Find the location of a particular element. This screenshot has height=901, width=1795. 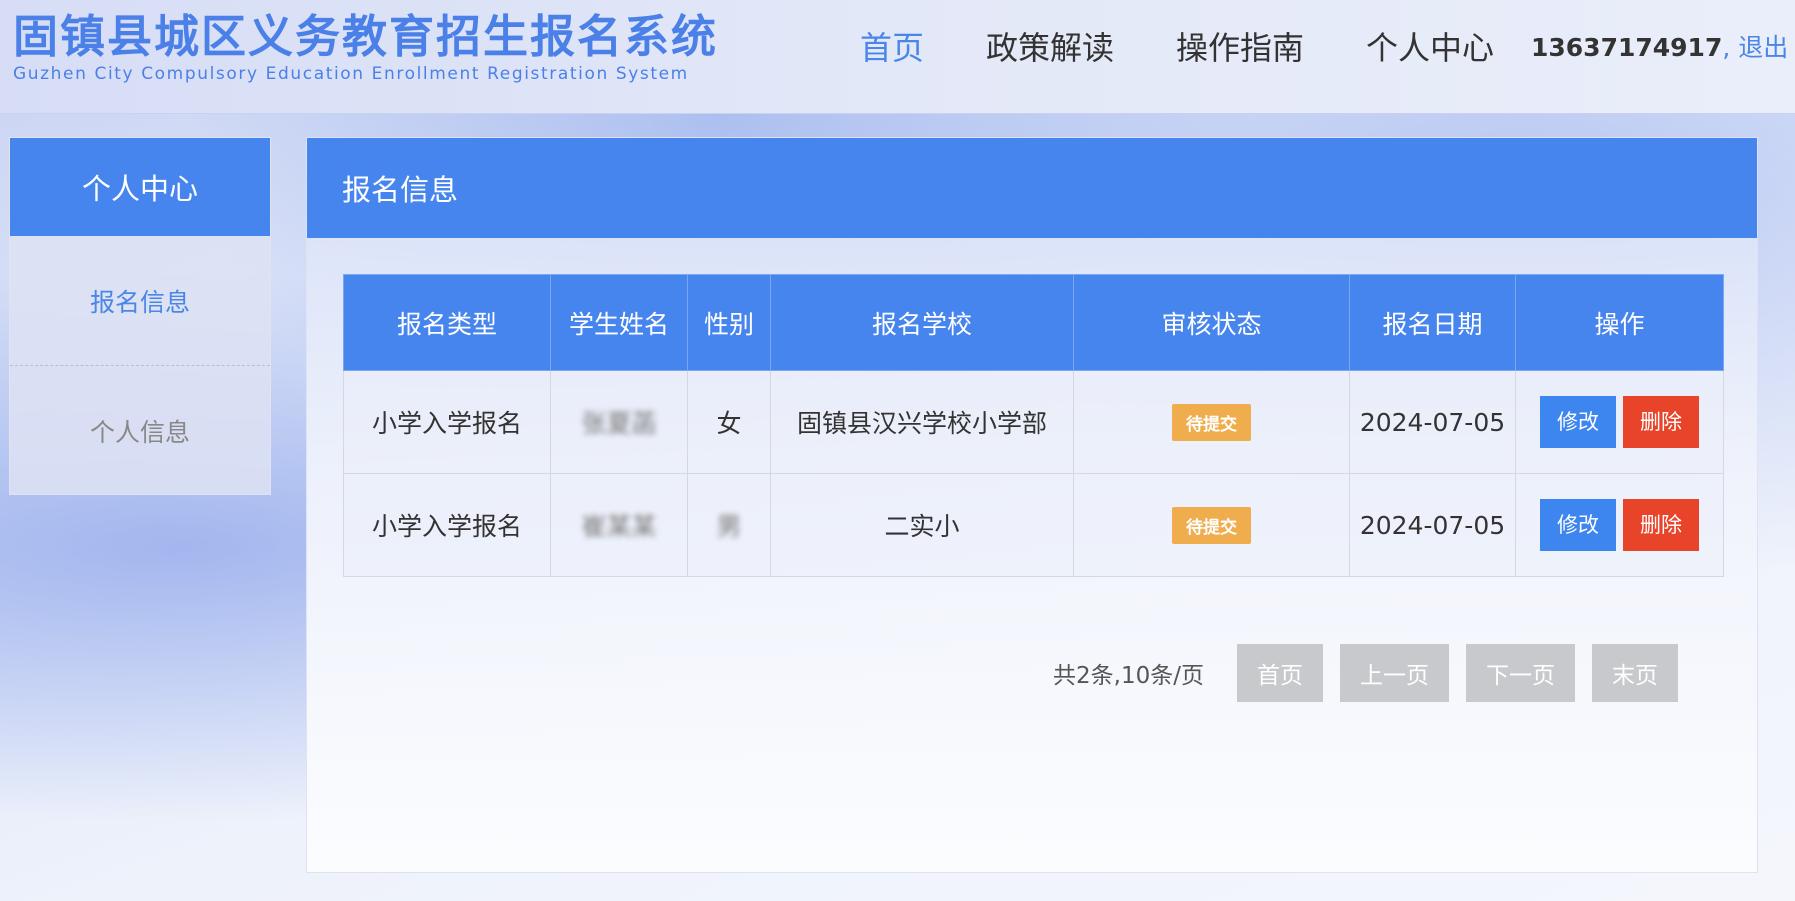

last-page-button: 末页 is located at coordinates (1635, 673).